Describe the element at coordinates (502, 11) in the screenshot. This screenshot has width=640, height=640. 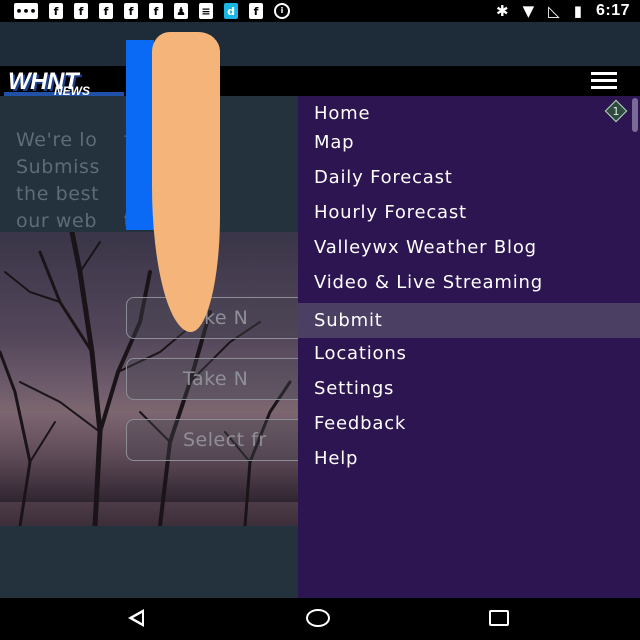
I see `bluetooth-icon: ✱` at that location.